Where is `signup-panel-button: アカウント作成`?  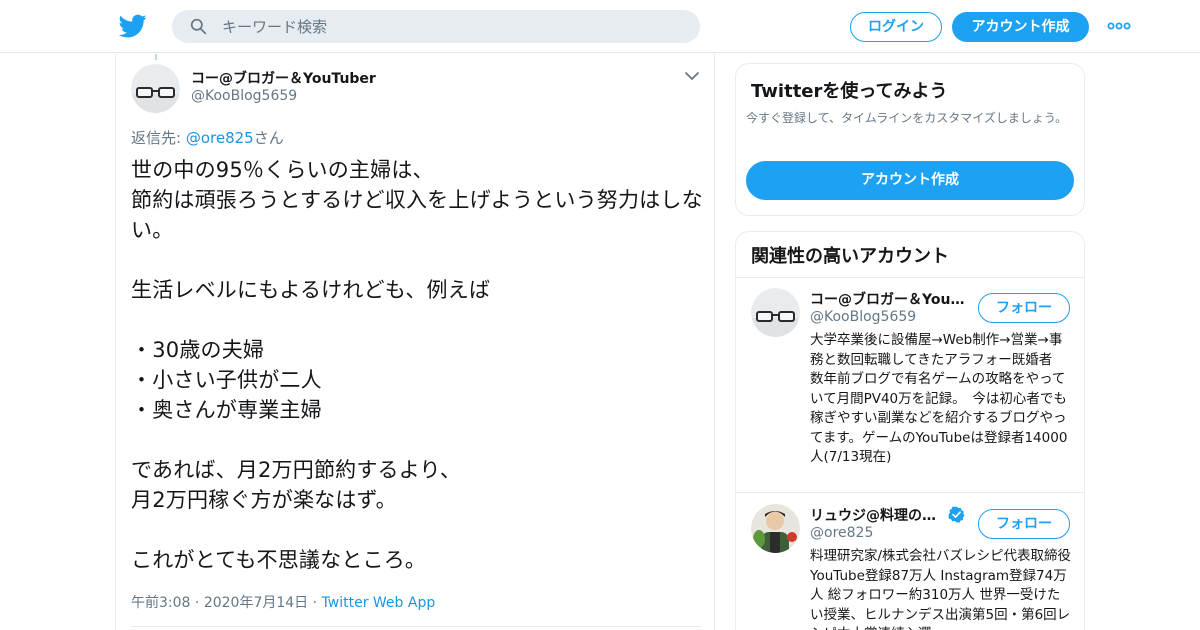 signup-panel-button: アカウント作成 is located at coordinates (910, 180).